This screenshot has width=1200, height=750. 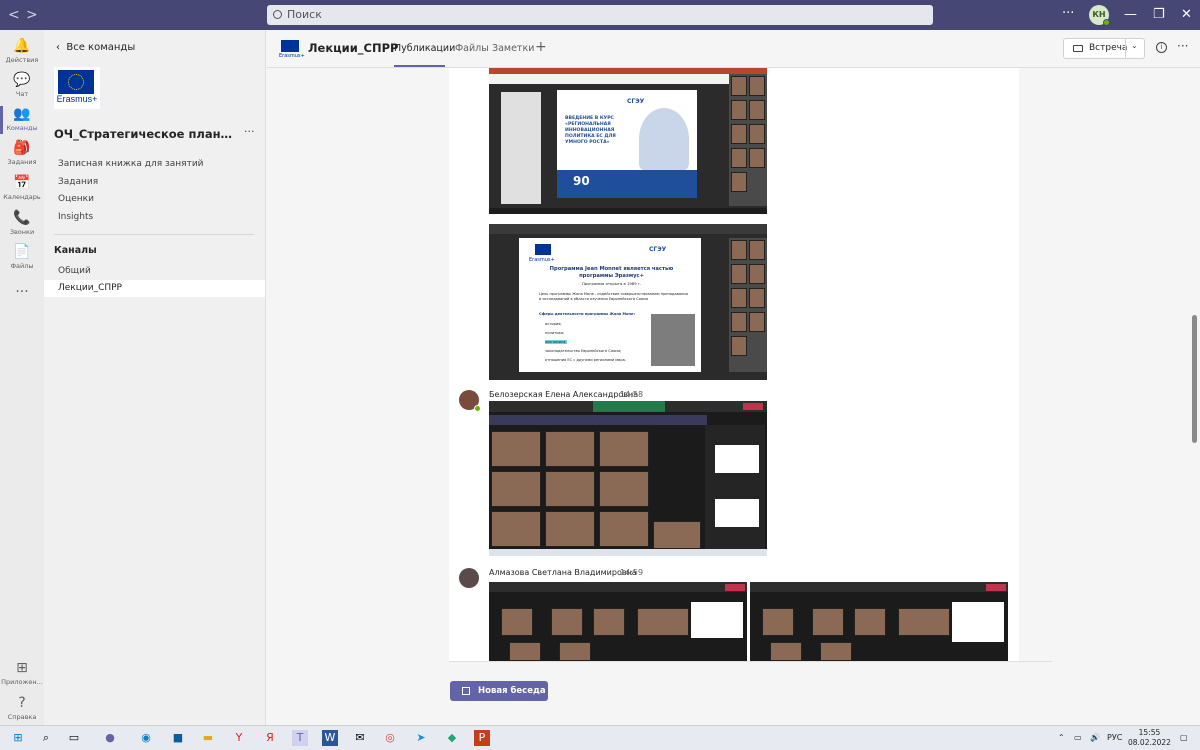 What do you see at coordinates (300, 738) in the screenshot?
I see `teams-taskbar-icon: T` at bounding box center [300, 738].